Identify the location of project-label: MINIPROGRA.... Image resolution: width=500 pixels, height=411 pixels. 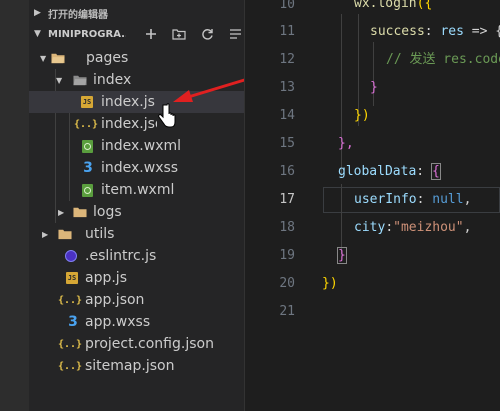
(87, 34).